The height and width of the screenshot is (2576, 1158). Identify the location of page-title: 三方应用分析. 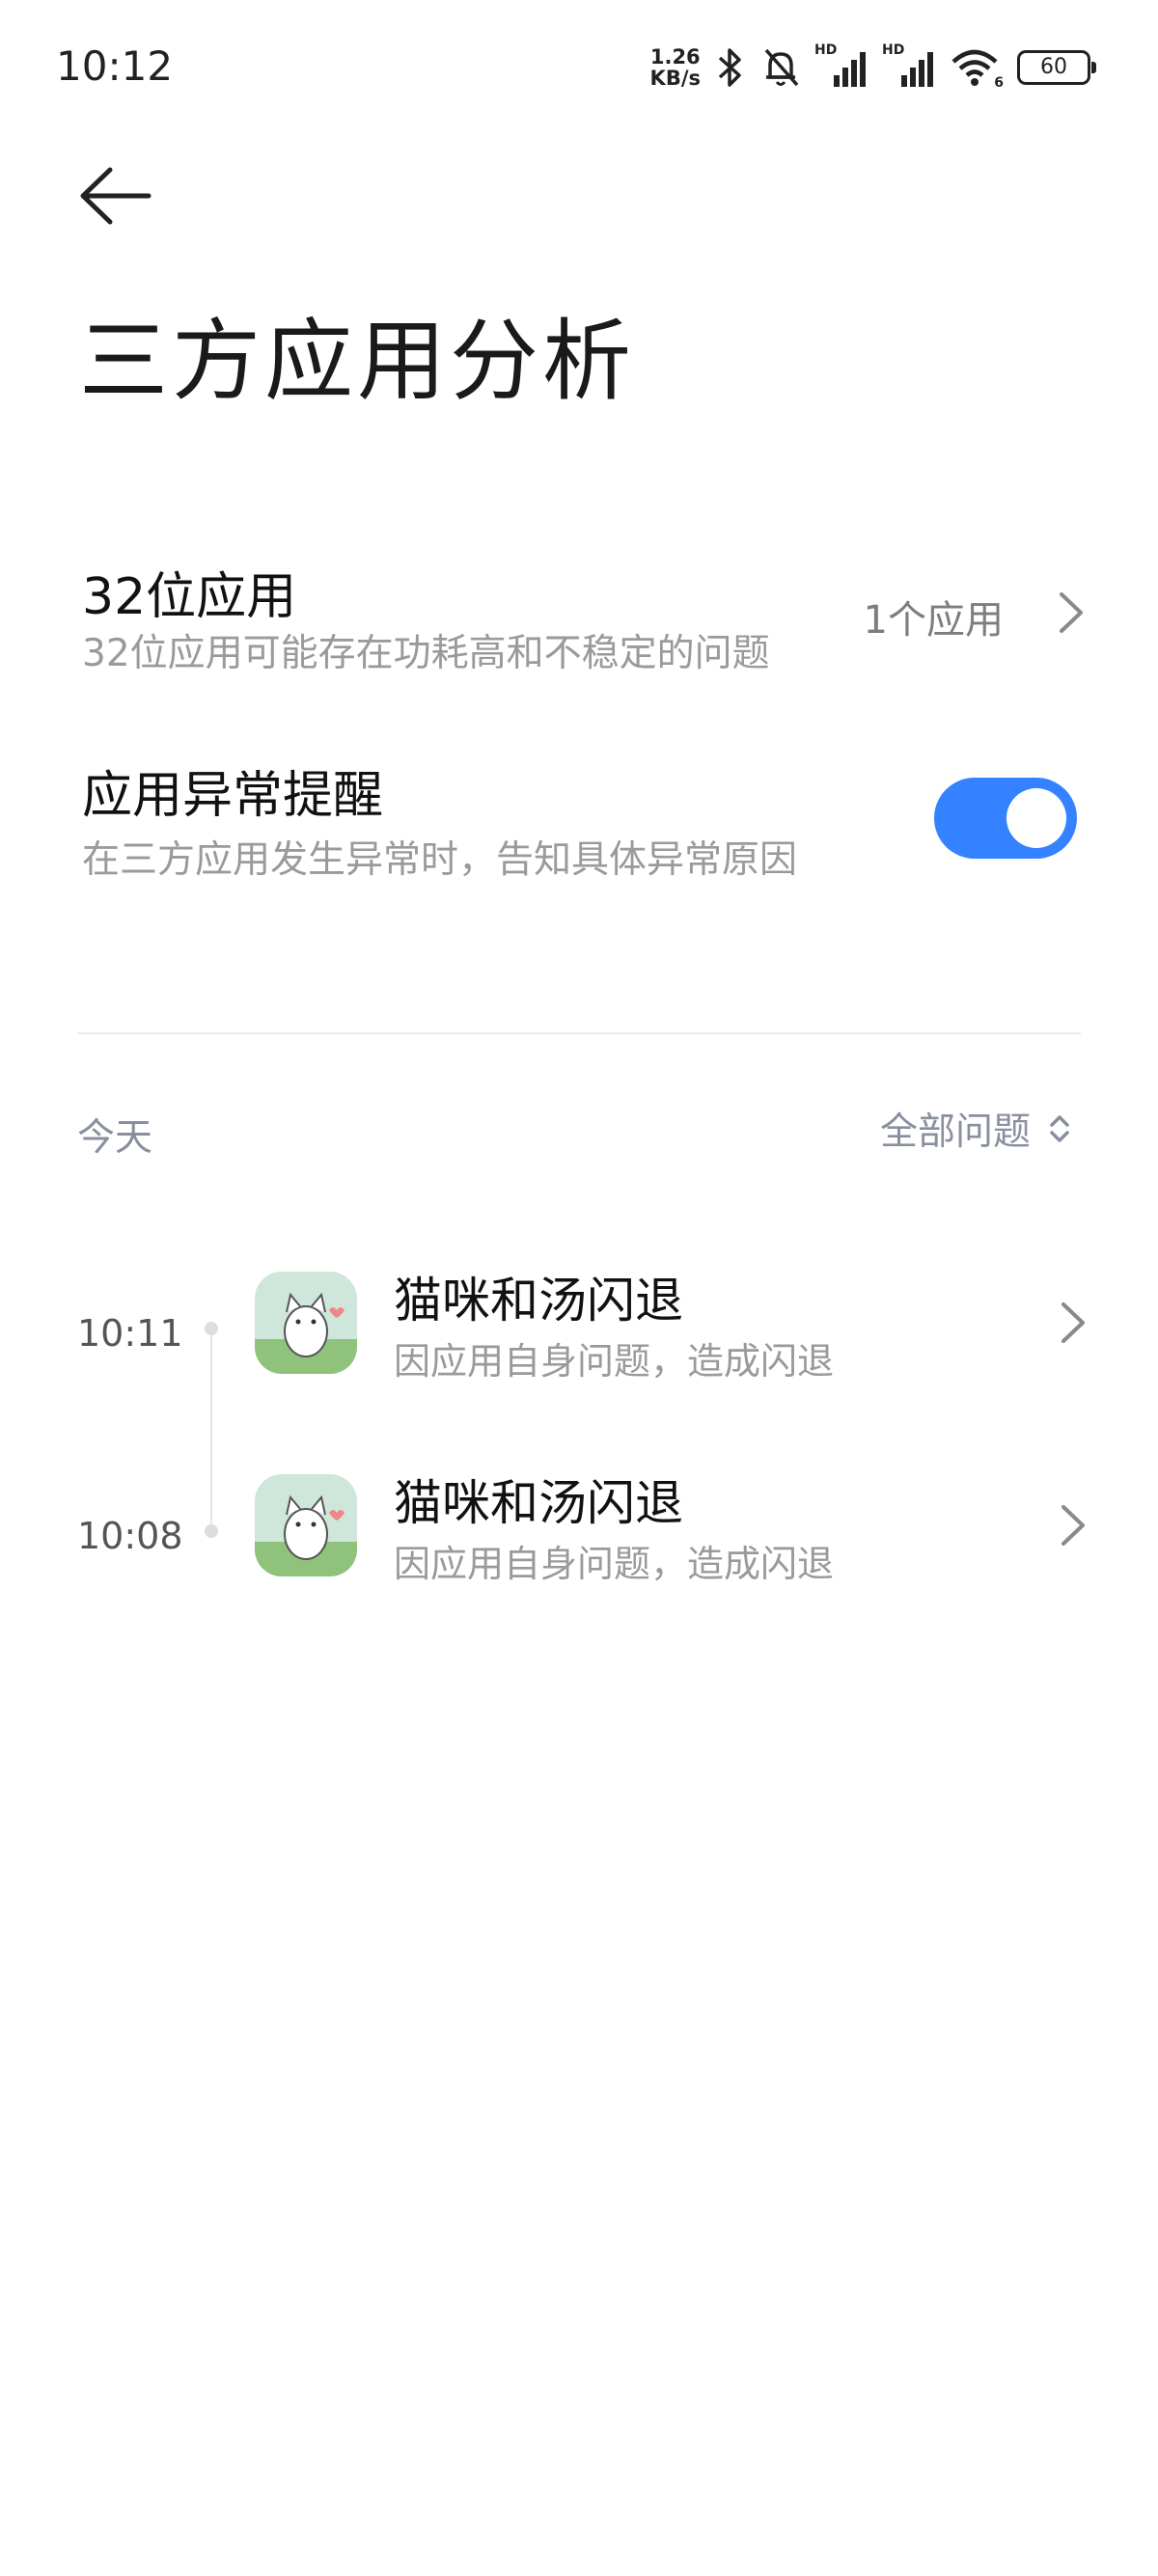
(357, 361).